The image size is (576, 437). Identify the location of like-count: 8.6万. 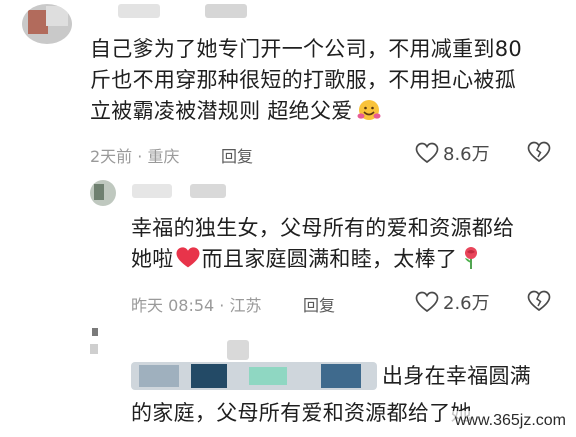
(466, 154).